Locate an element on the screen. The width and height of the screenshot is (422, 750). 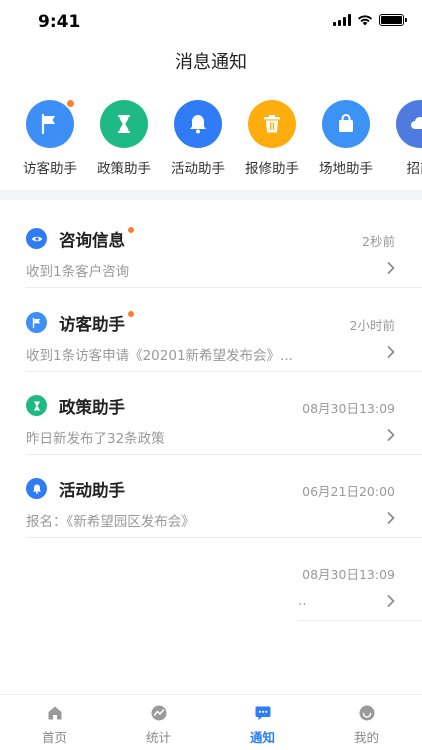
helper-visitor: 访客助手 is located at coordinates (50, 138).